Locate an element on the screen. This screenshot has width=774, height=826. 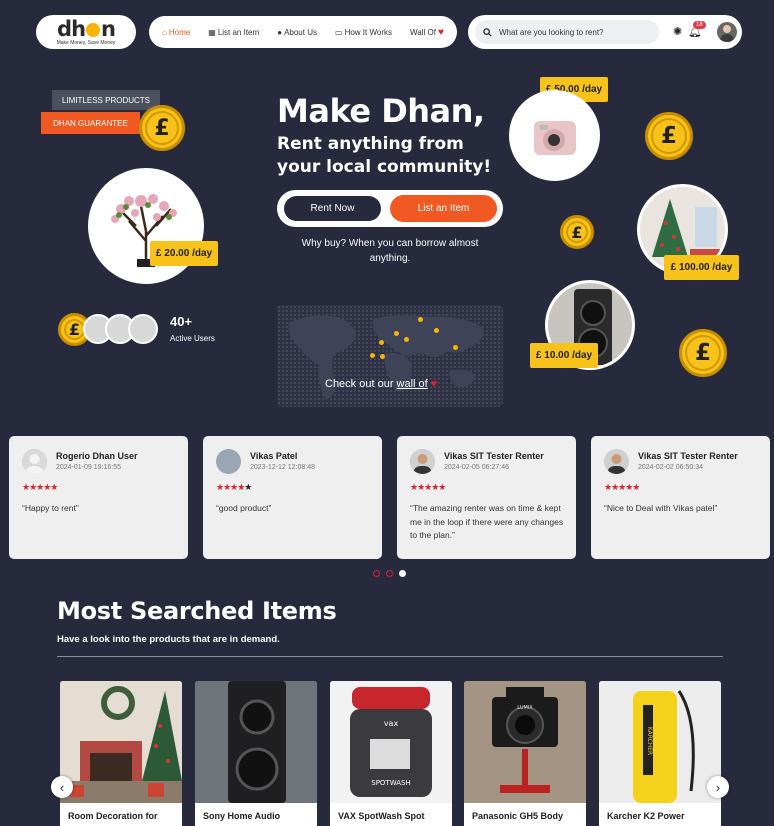
hero-cta-group: Rent Now List an Item is located at coordinates (390, 208).